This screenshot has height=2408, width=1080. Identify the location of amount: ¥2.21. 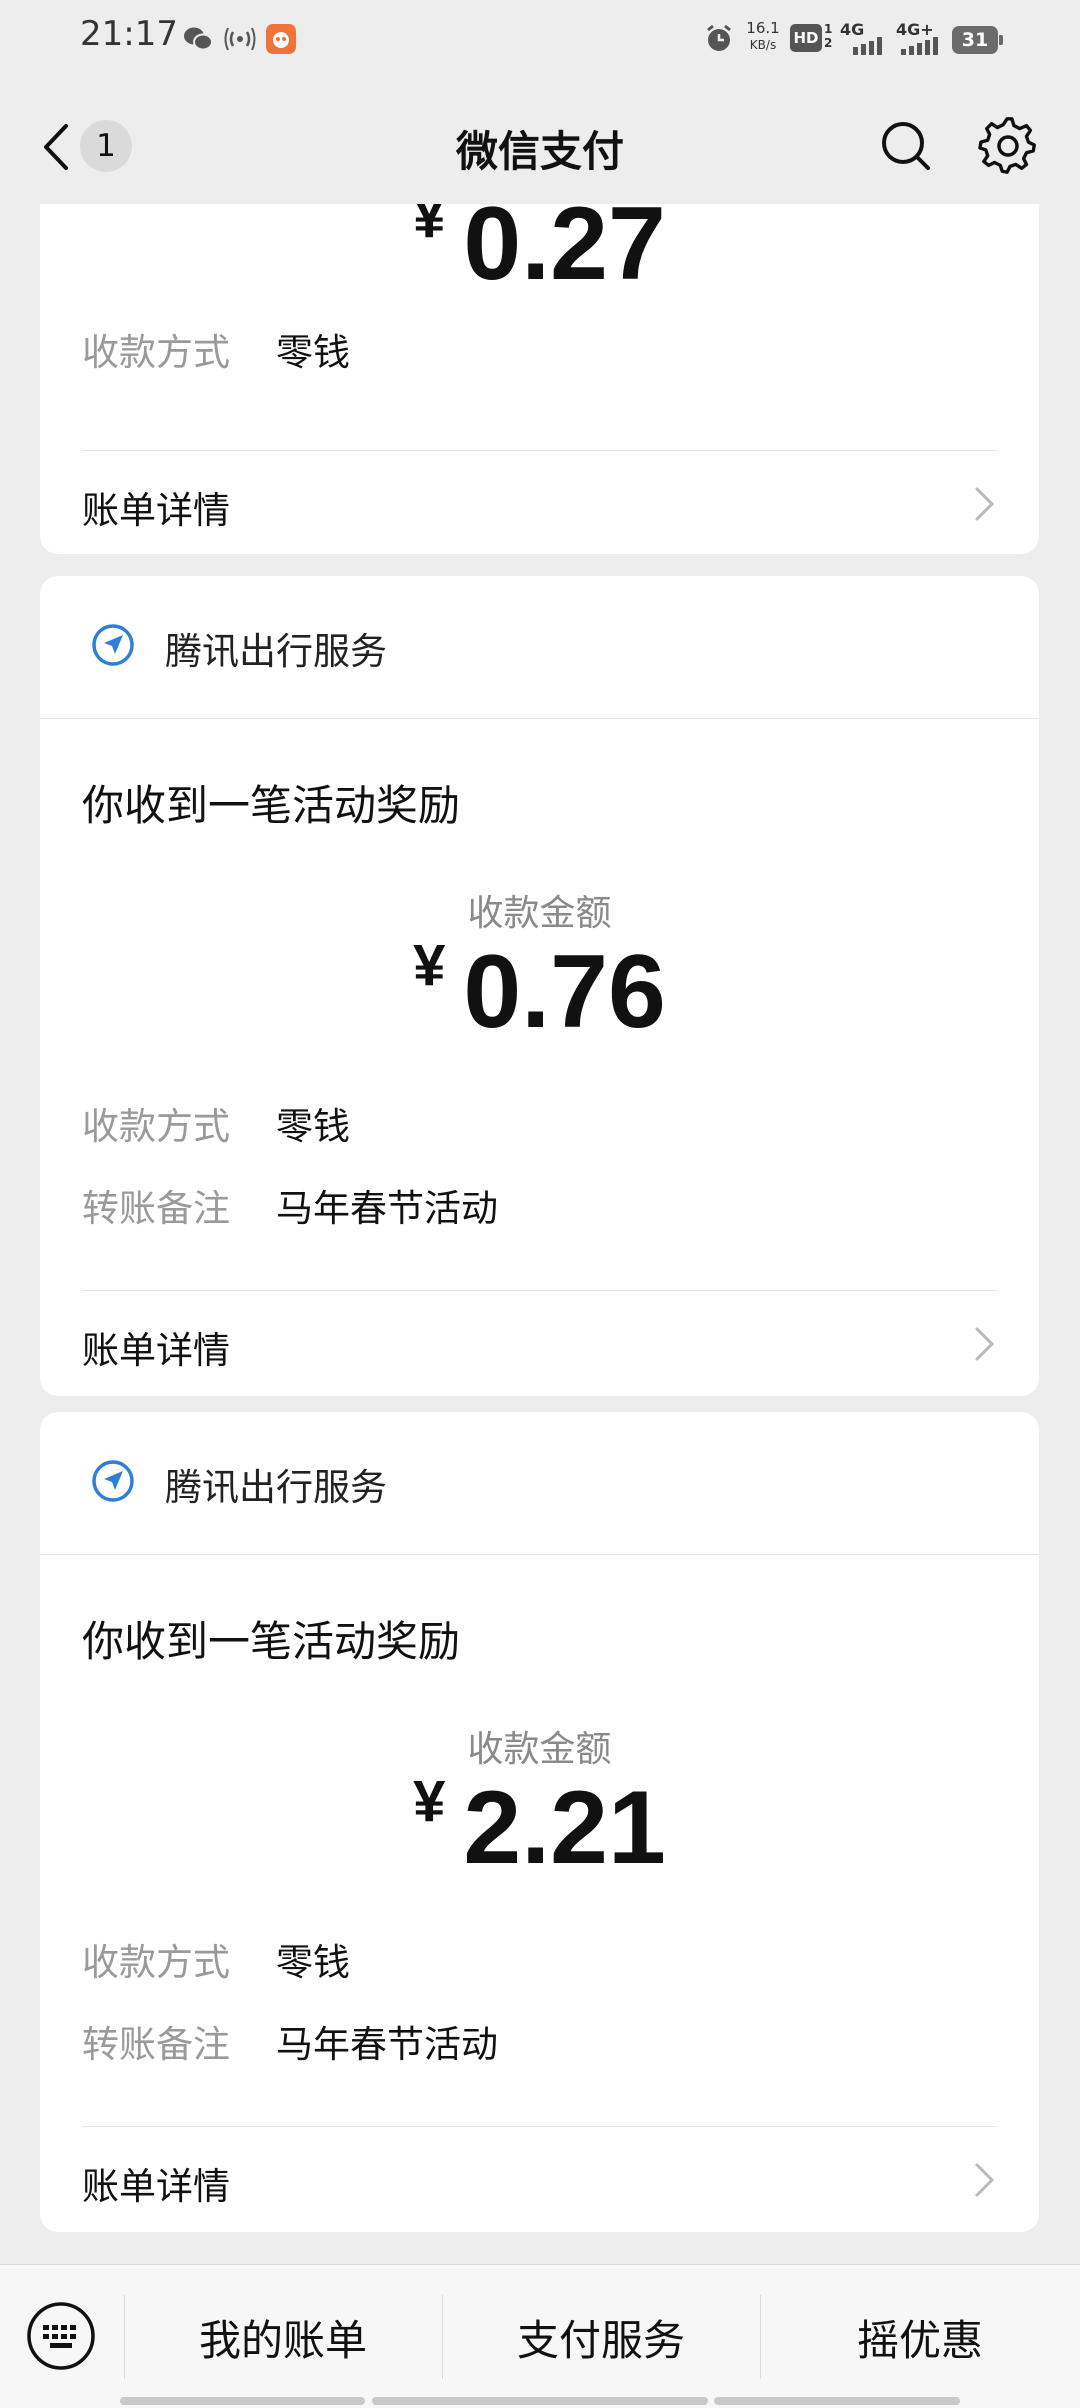
(539, 1828).